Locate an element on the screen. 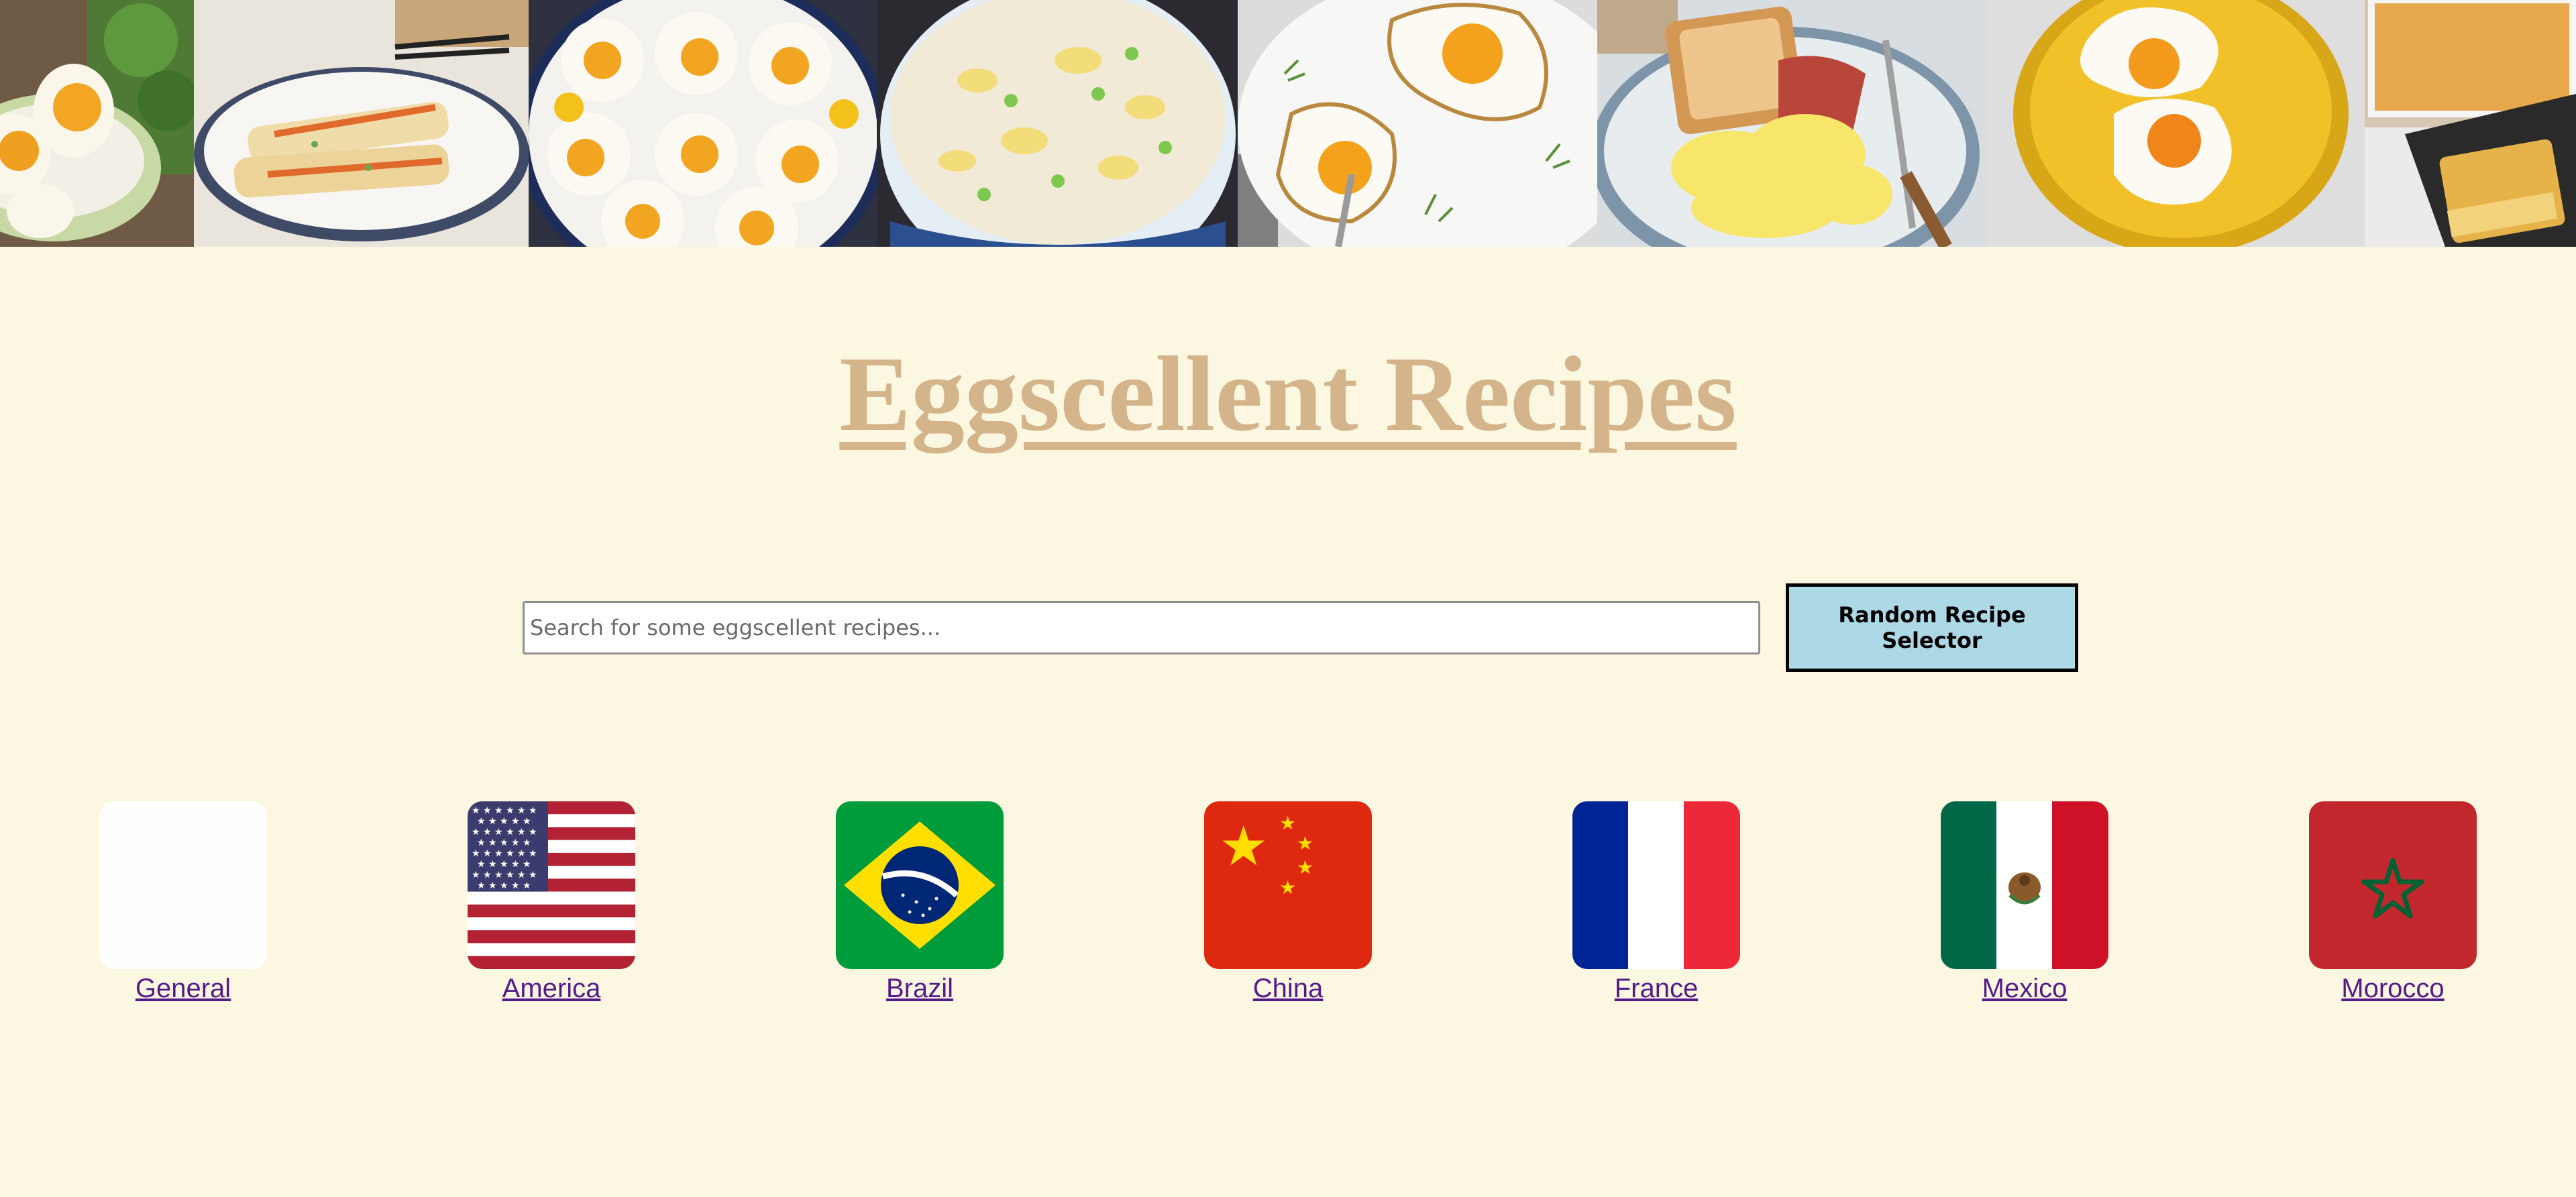 The width and height of the screenshot is (2576, 1197). country-morocco: Morocco is located at coordinates (2393, 902).